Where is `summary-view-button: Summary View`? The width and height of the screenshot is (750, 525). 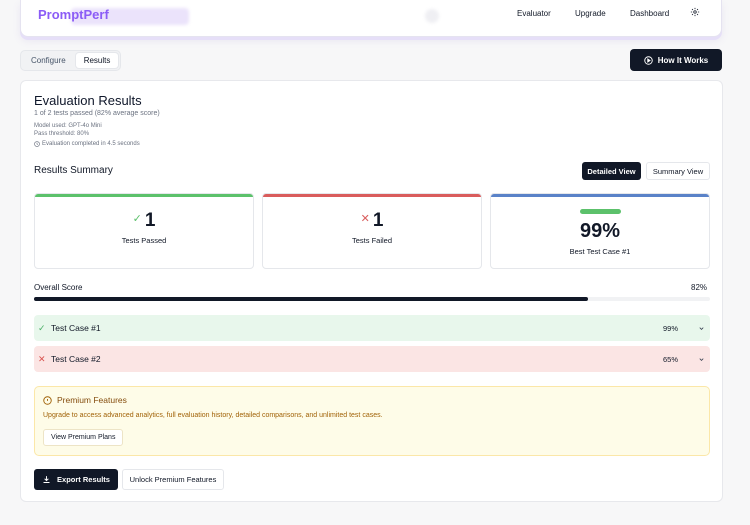
summary-view-button: Summary View is located at coordinates (678, 171).